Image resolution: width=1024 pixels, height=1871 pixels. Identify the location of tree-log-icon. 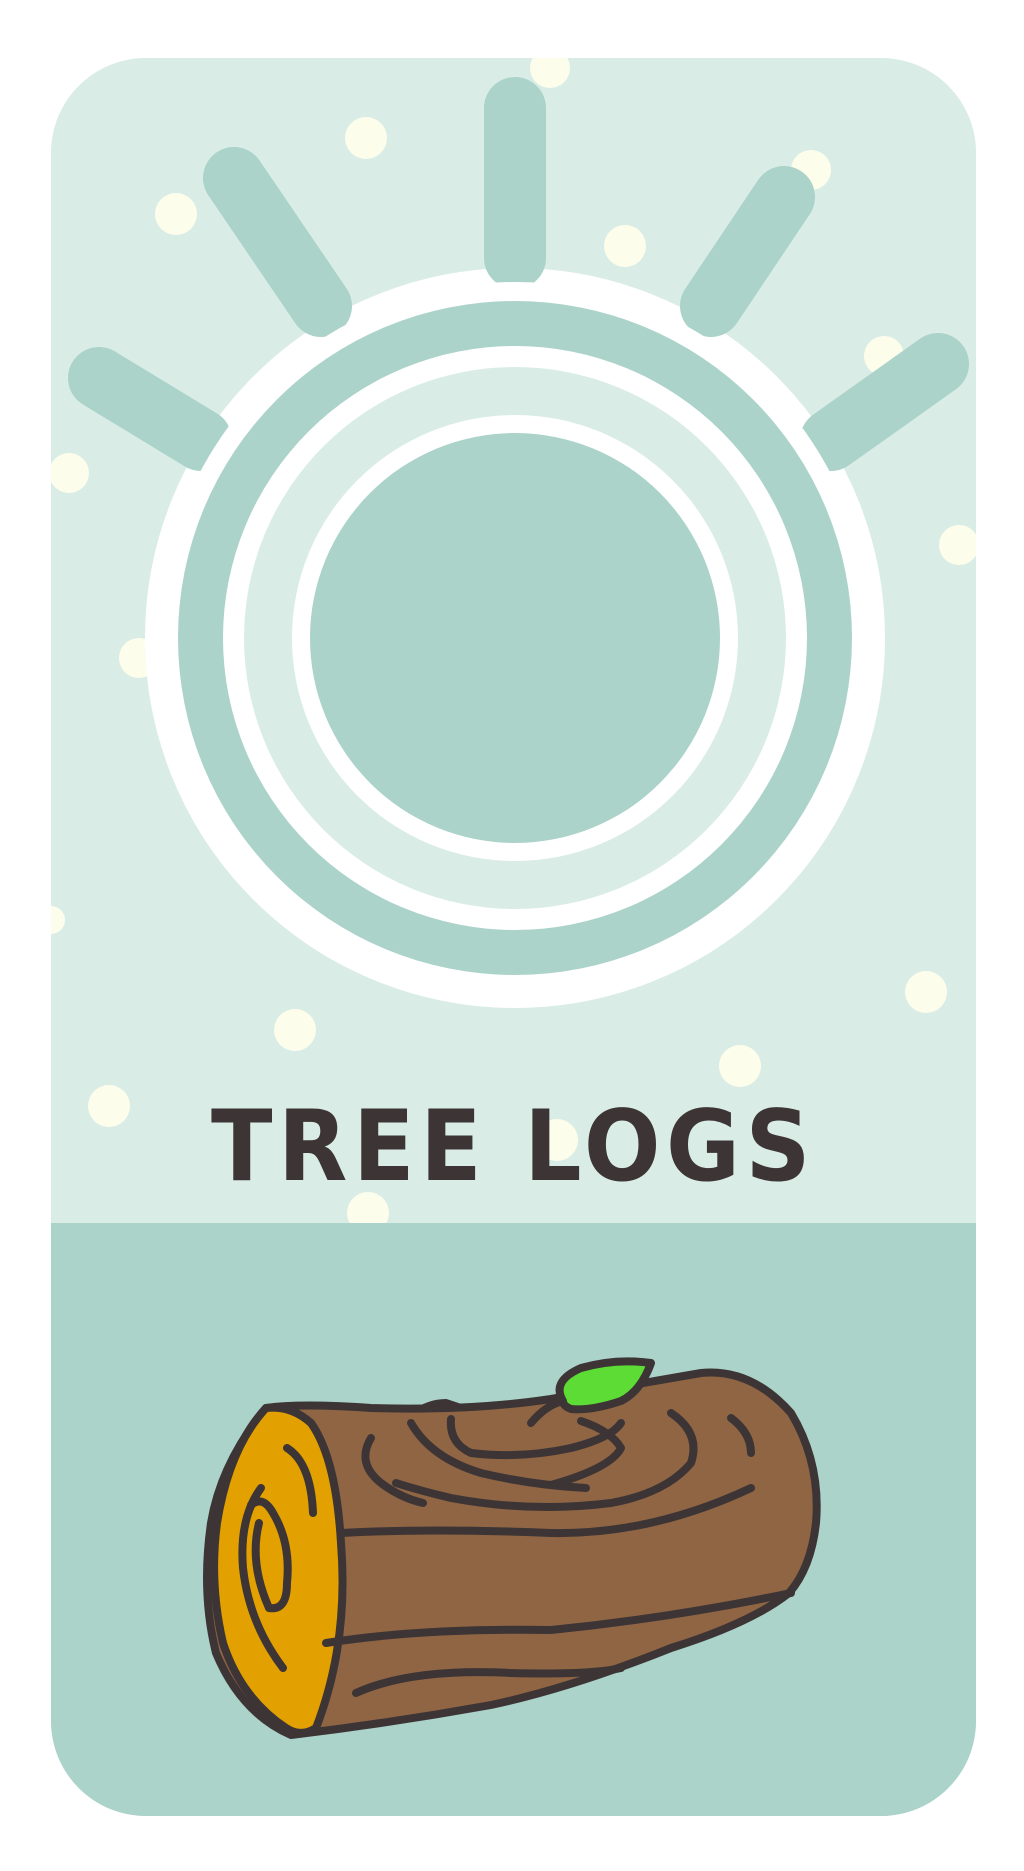
(512, 1548).